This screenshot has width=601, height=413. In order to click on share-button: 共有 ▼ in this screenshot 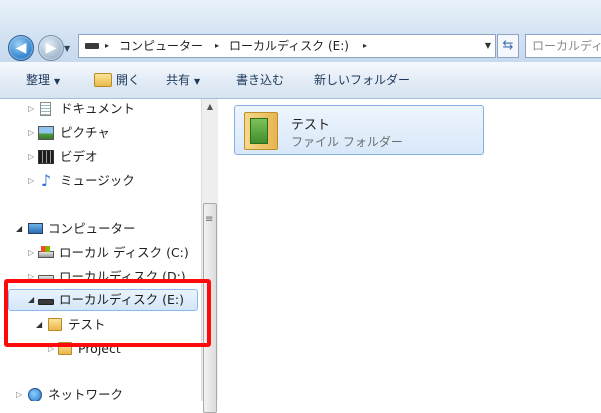, I will do `click(183, 80)`.